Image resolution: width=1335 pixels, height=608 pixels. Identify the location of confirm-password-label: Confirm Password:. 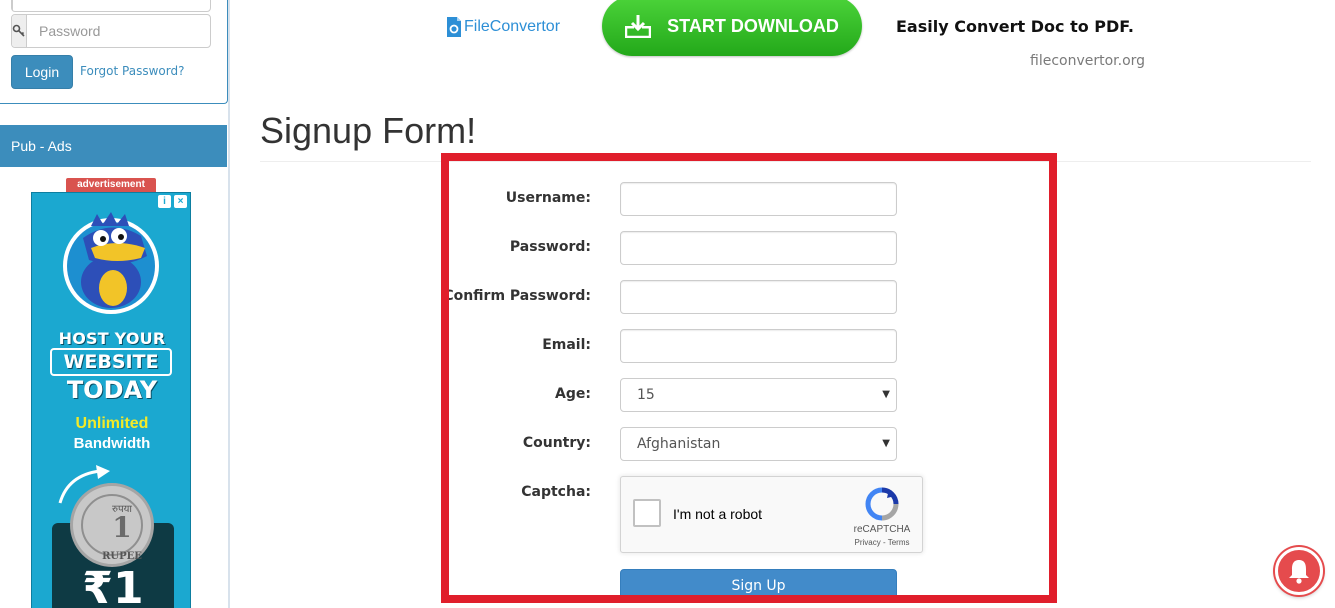
(517, 296).